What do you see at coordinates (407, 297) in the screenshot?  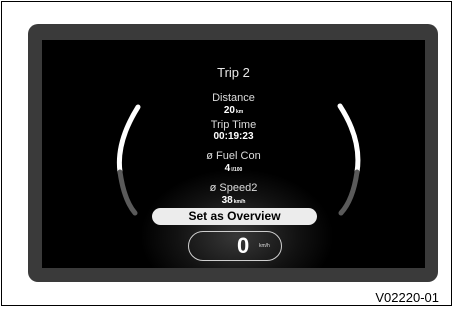 I see `figure-caption: V02220-01` at bounding box center [407, 297].